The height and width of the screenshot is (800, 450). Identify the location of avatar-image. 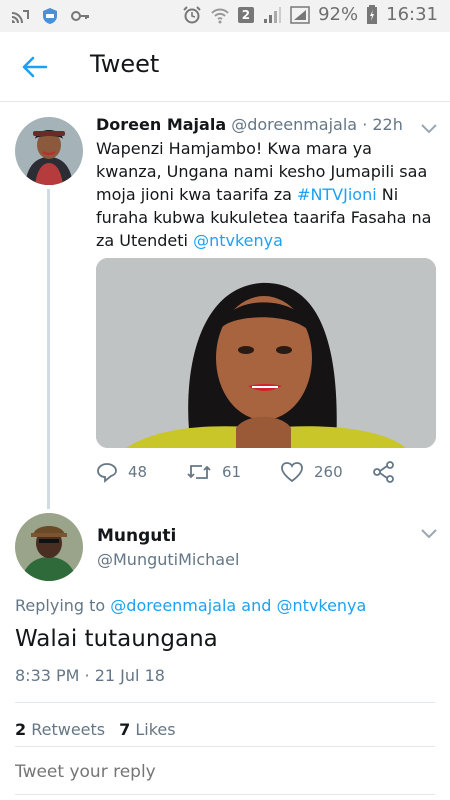
(49, 151).